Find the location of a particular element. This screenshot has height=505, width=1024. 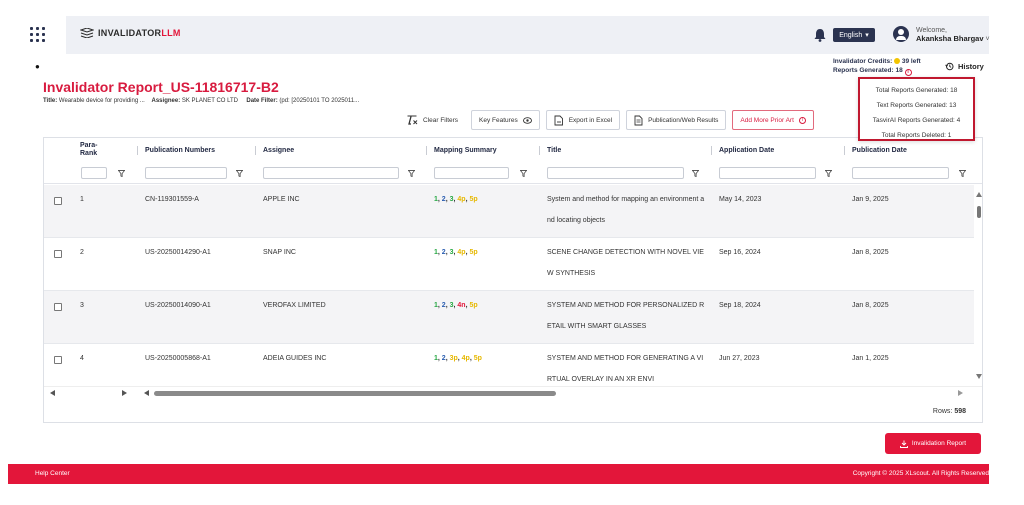

chevron-down-icon: ▾ is located at coordinates (867, 35).